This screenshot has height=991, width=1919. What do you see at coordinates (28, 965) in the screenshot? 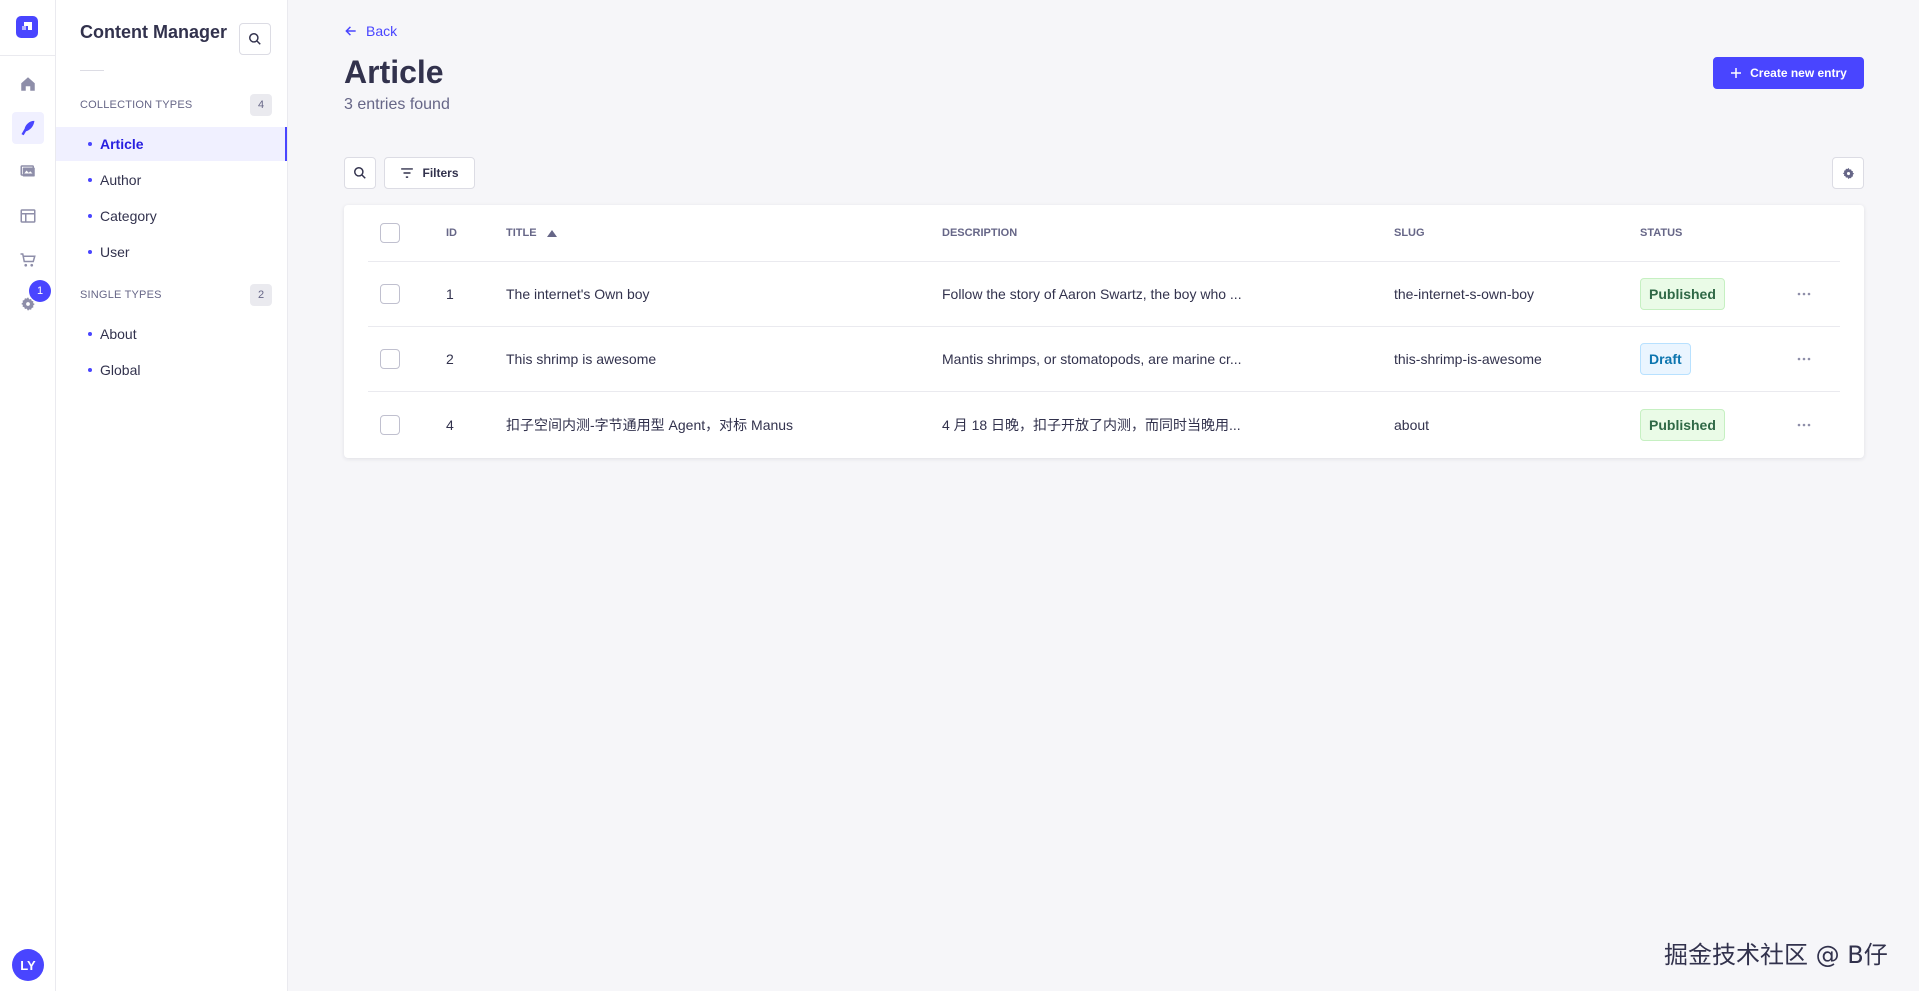
I see `user-avatar: LY` at bounding box center [28, 965].